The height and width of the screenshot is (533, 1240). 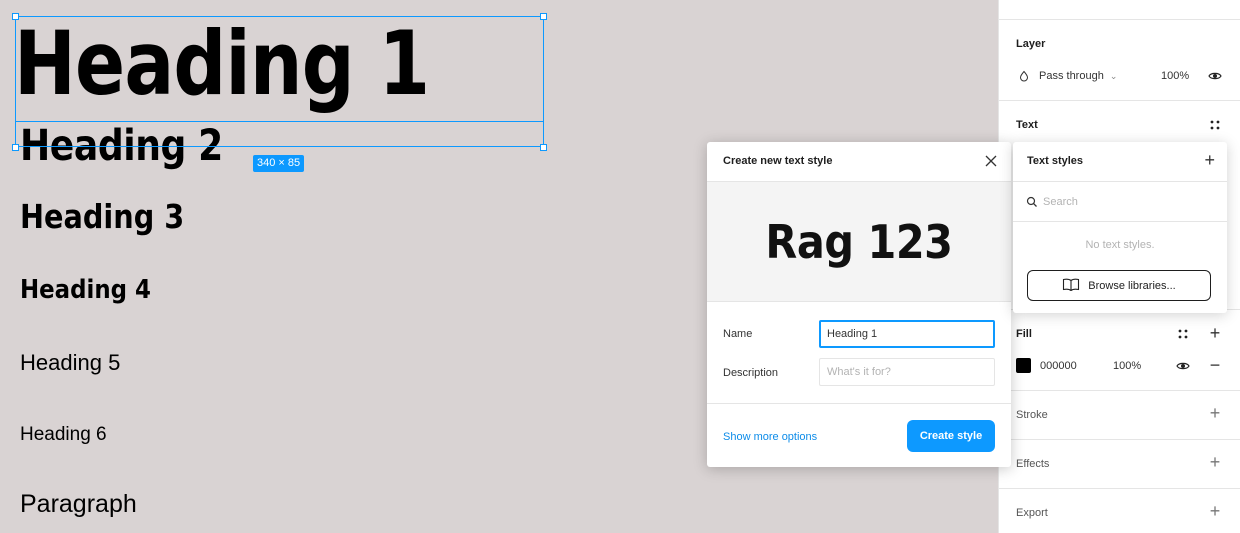 What do you see at coordinates (1215, 511) in the screenshot?
I see `add-export-plus-icon: +` at bounding box center [1215, 511].